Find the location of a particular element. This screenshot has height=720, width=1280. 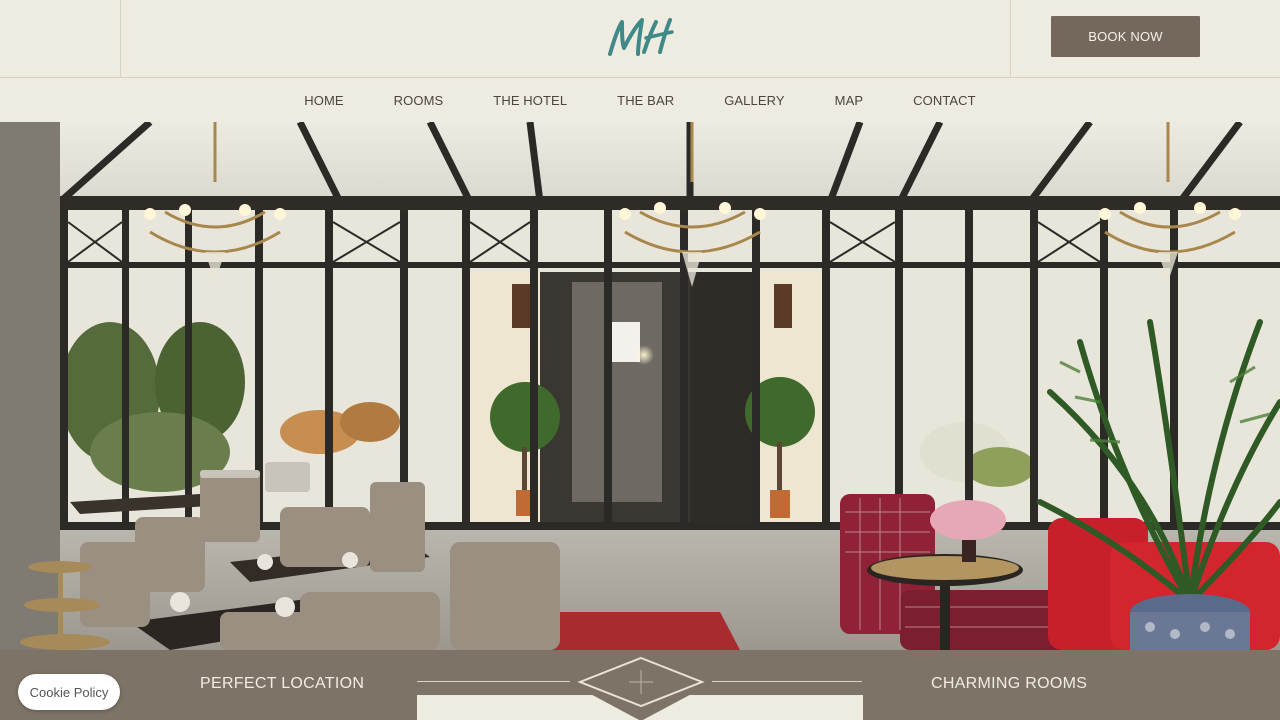

perfect-location-link: PERFECT LOCATION is located at coordinates (282, 684).